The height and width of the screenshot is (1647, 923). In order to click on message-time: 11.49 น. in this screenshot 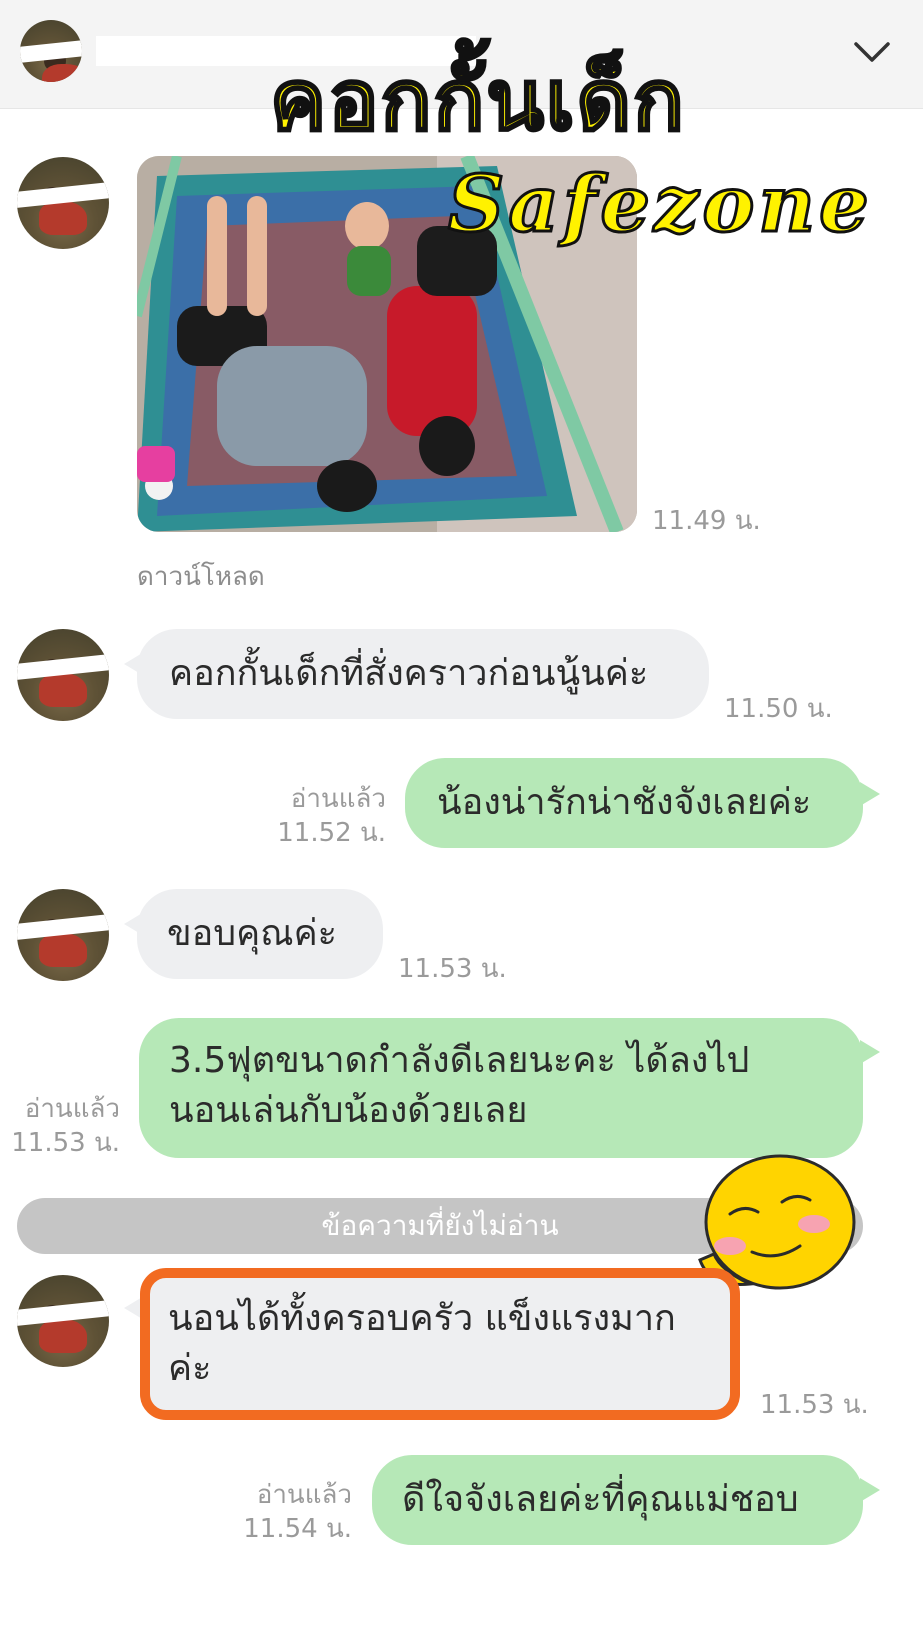, I will do `click(706, 521)`.